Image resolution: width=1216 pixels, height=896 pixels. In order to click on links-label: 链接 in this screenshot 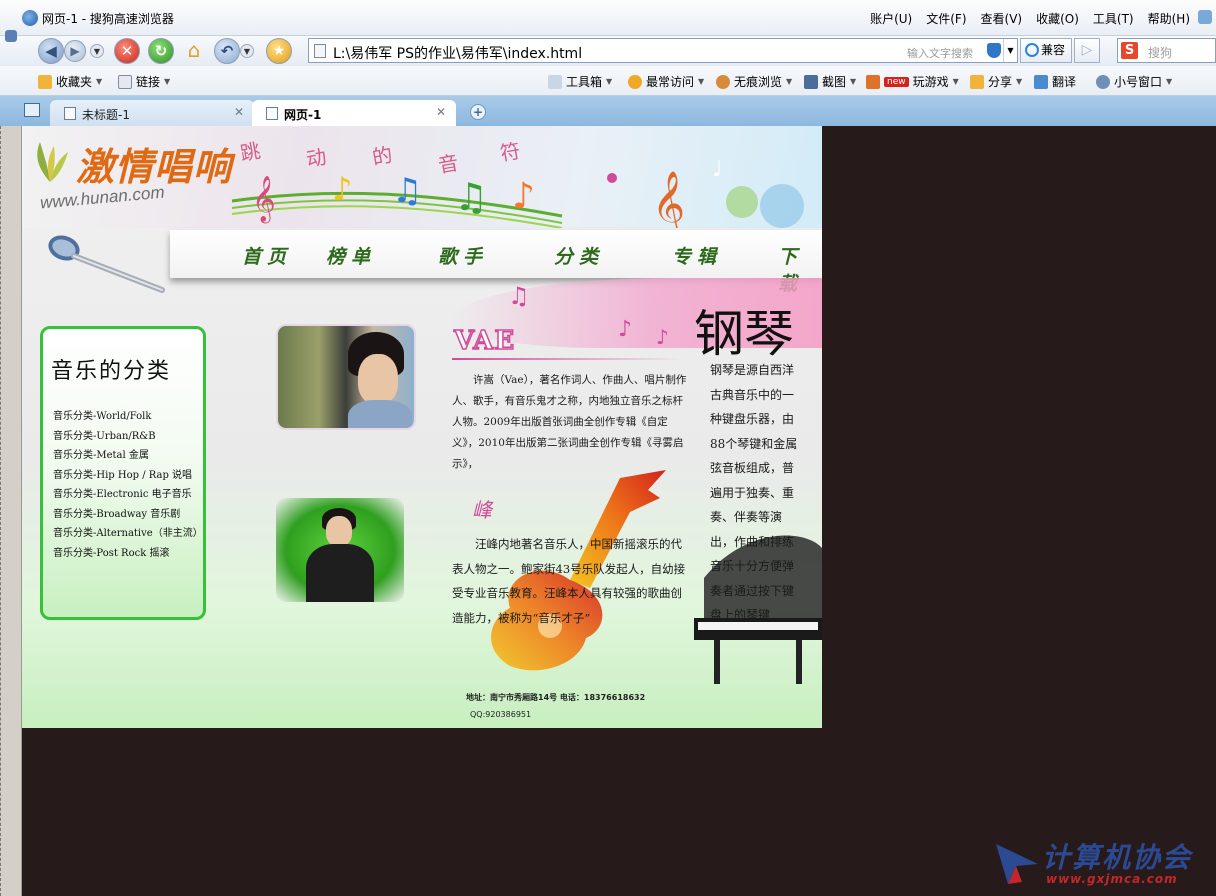, I will do `click(148, 82)`.